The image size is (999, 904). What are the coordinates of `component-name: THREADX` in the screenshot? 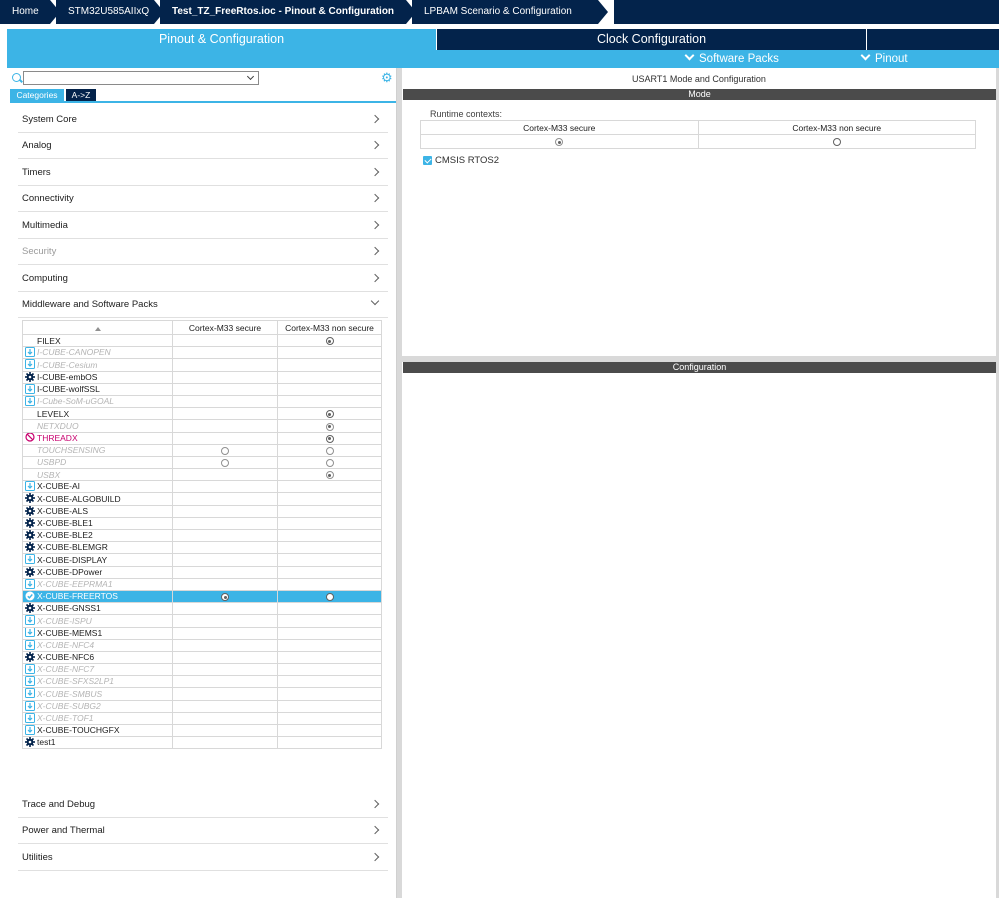 It's located at (57, 437).